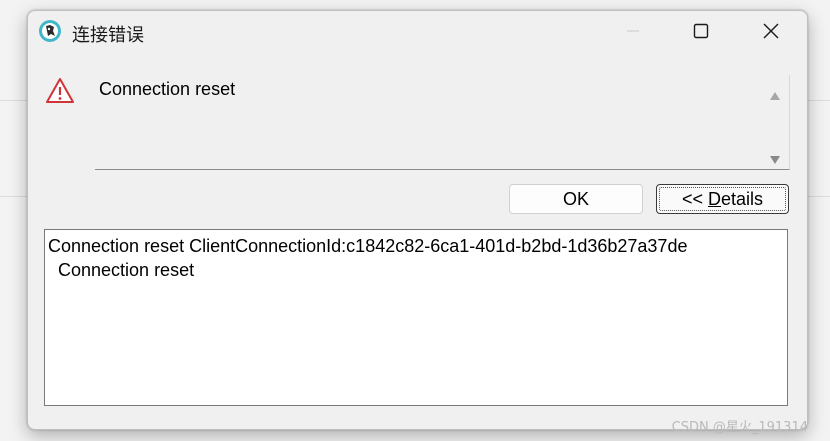 The height and width of the screenshot is (441, 830). I want to click on watermark: CSDN @星火_191314, so click(739, 427).